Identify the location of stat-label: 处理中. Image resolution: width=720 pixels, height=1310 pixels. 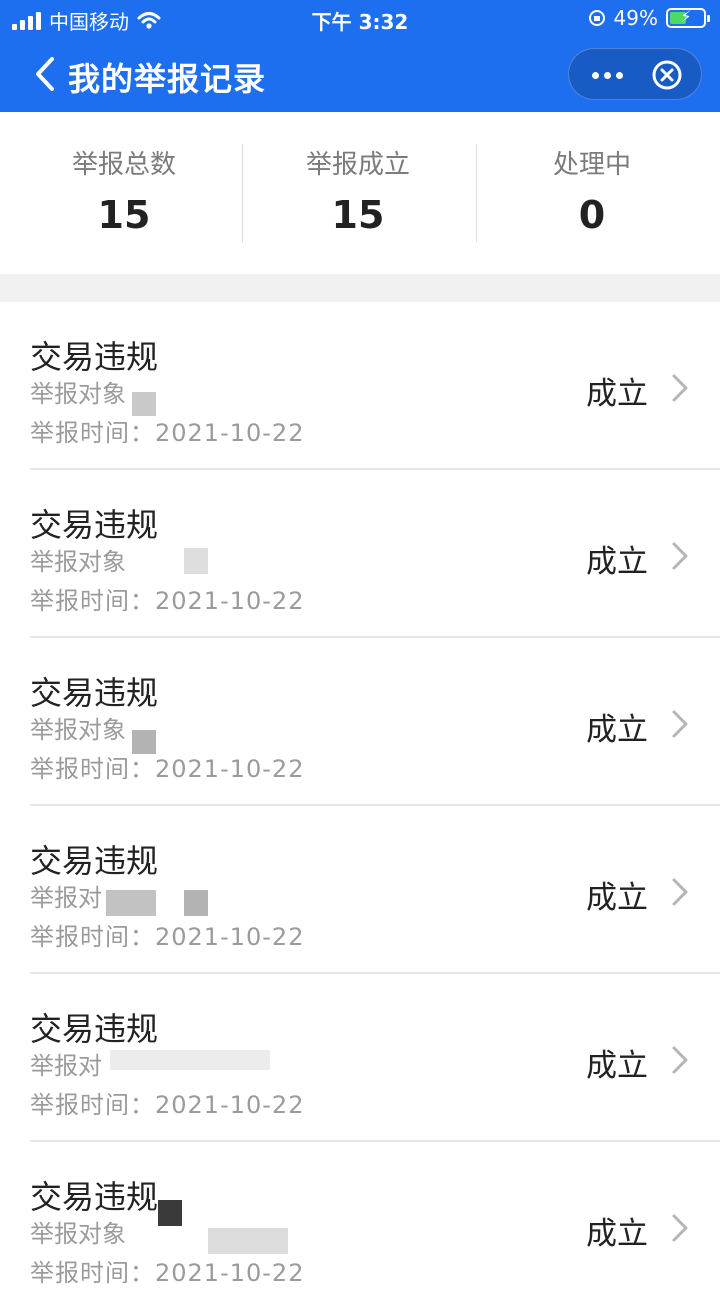
(591, 165).